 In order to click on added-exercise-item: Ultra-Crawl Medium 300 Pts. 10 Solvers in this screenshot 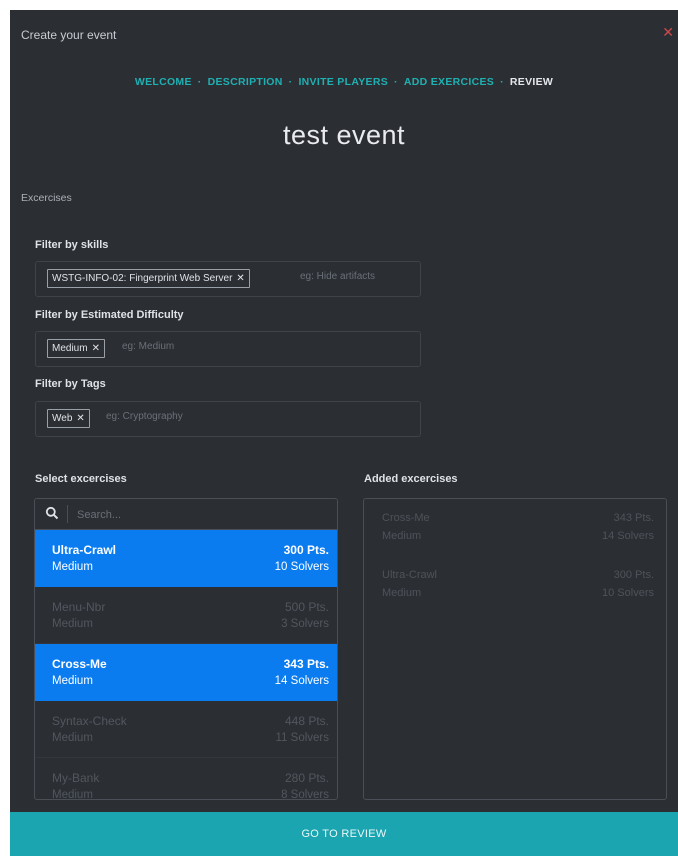, I will do `click(515, 584)`.